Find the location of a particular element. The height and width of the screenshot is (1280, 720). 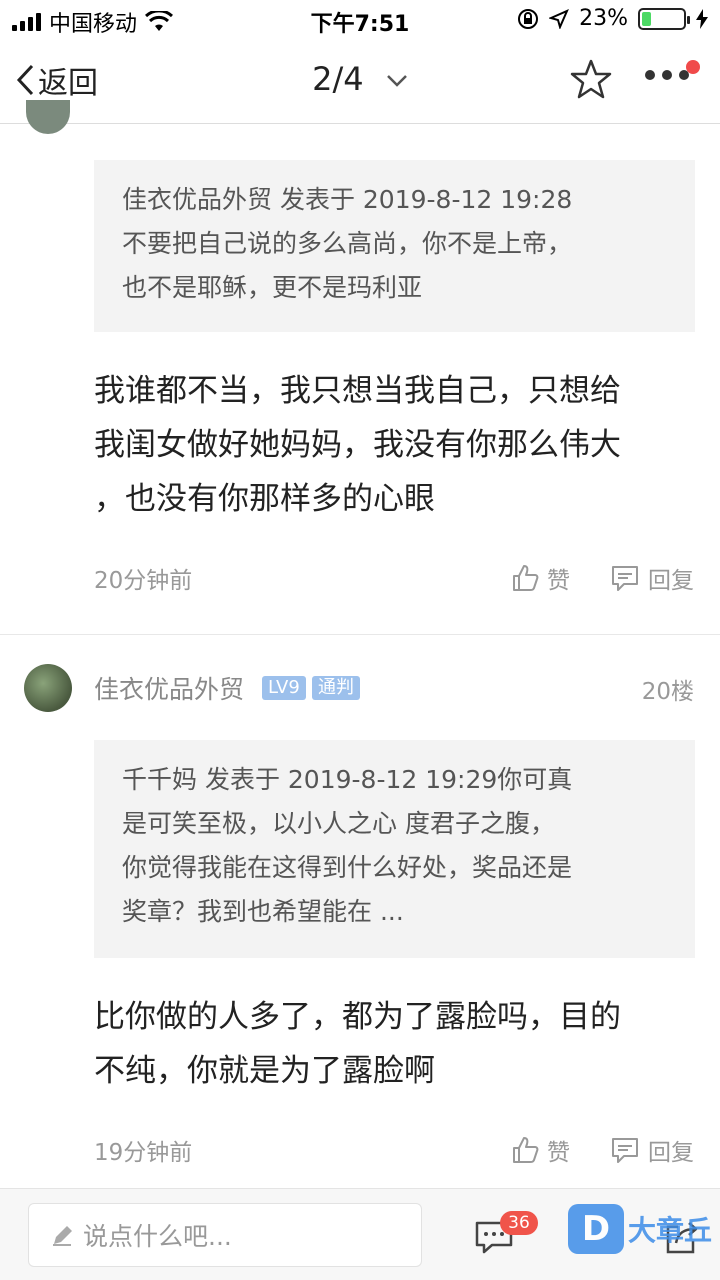

floor-number: 20楼 is located at coordinates (667, 692).